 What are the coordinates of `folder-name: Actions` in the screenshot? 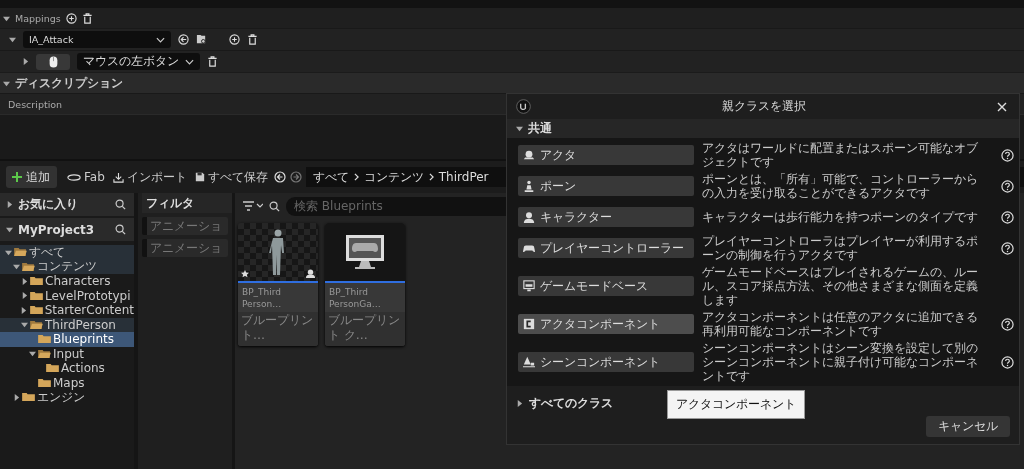 It's located at (83, 368).